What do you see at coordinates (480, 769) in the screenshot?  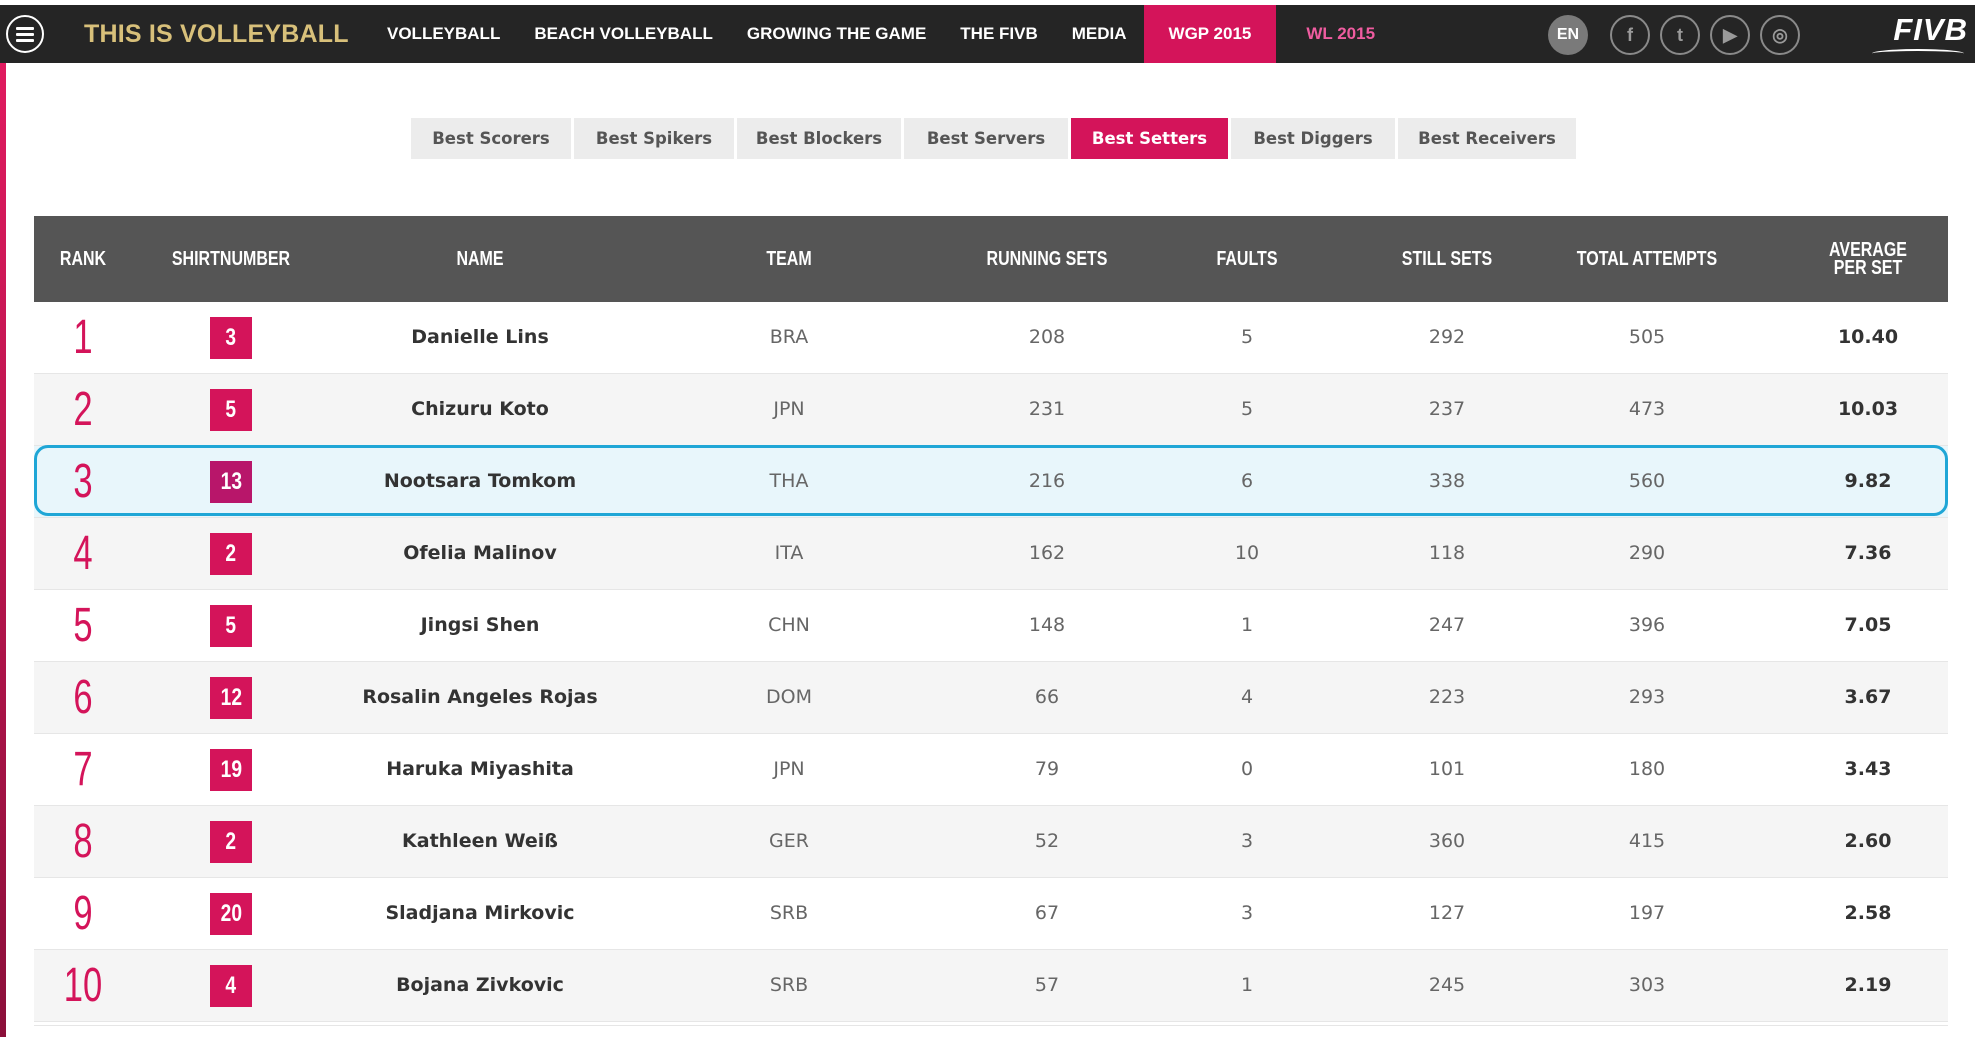 I see `name-cell: Haruka Miyashita` at bounding box center [480, 769].